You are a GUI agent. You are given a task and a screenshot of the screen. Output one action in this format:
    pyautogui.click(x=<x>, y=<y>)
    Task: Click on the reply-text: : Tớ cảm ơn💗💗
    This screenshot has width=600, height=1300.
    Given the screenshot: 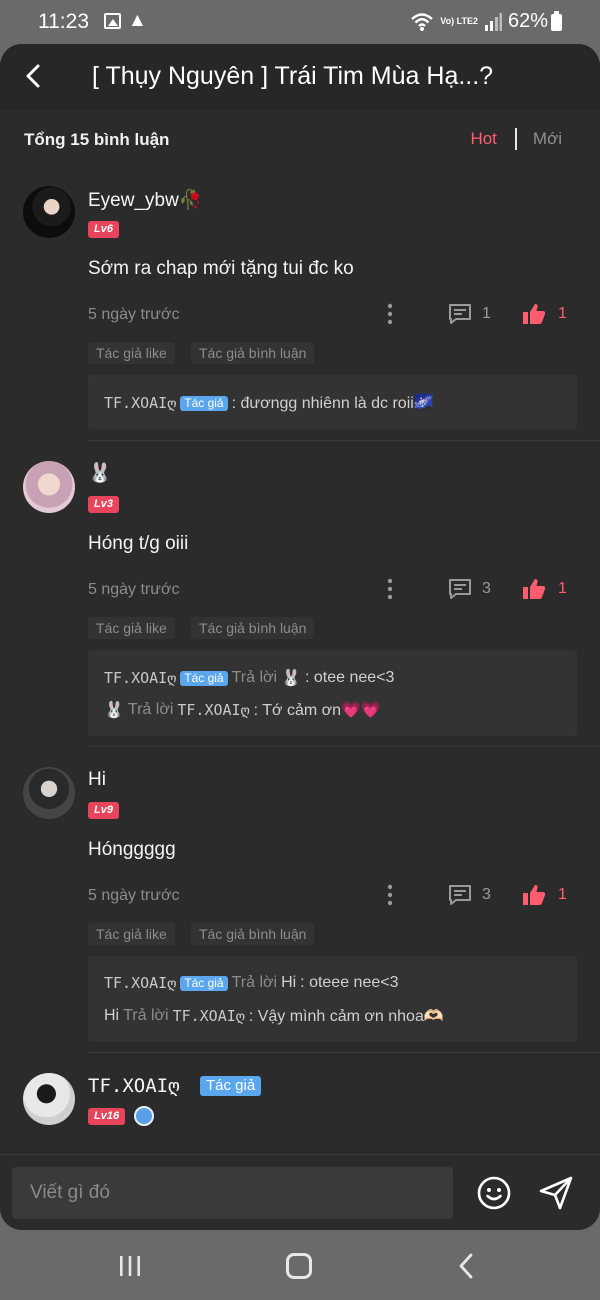 What is the action you would take?
    pyautogui.click(x=317, y=710)
    